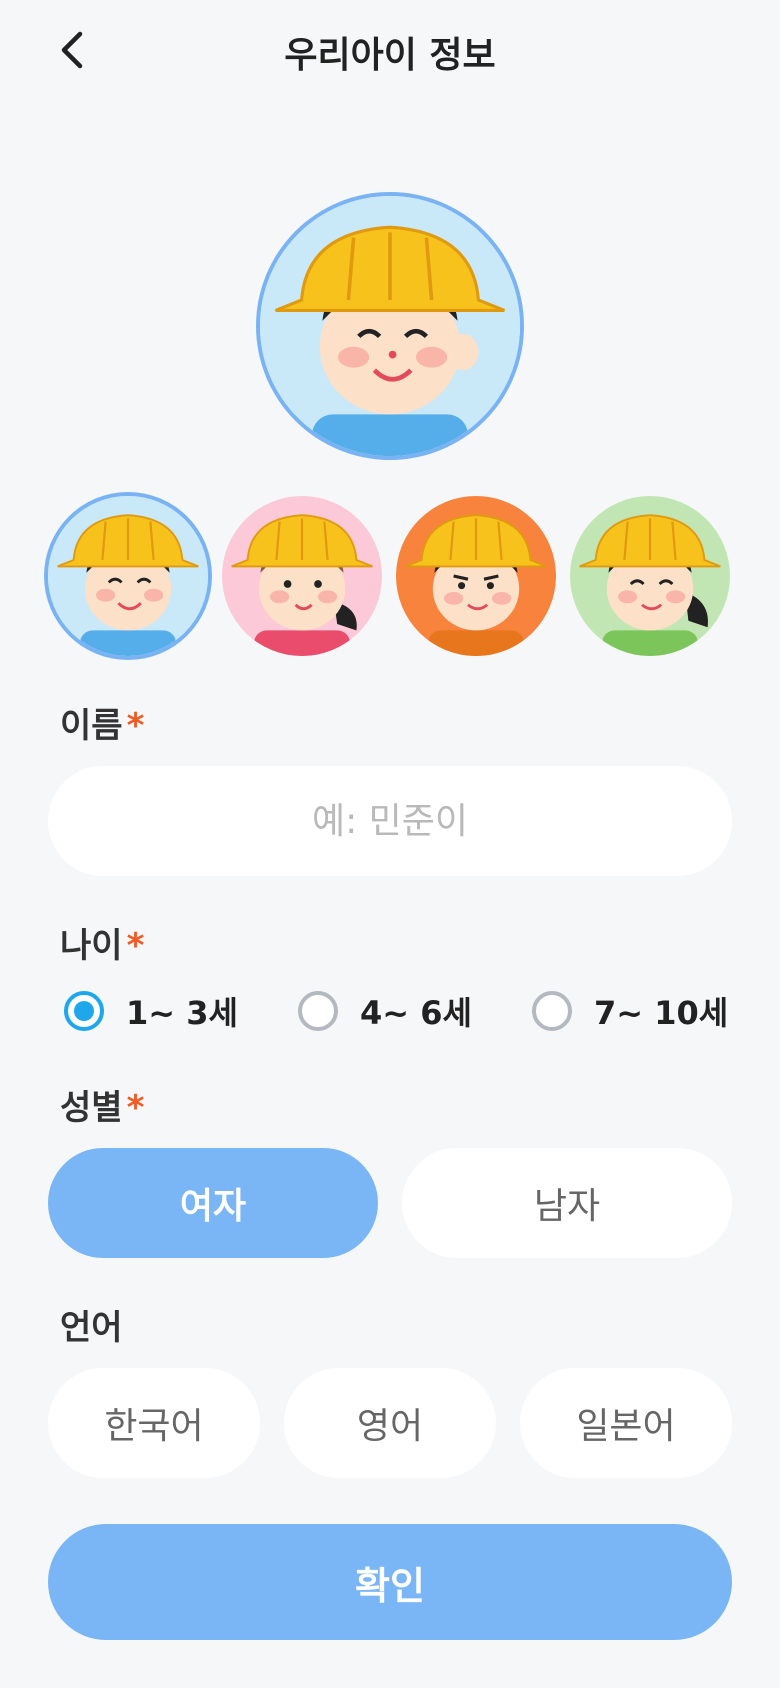 This screenshot has height=1688, width=780. I want to click on age-label-text: 나이, so click(91, 946).